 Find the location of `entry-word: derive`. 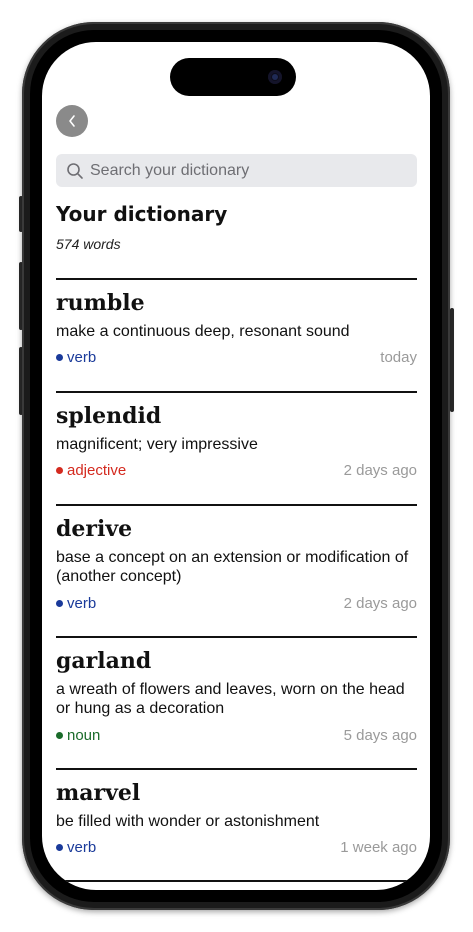

entry-word: derive is located at coordinates (94, 529).